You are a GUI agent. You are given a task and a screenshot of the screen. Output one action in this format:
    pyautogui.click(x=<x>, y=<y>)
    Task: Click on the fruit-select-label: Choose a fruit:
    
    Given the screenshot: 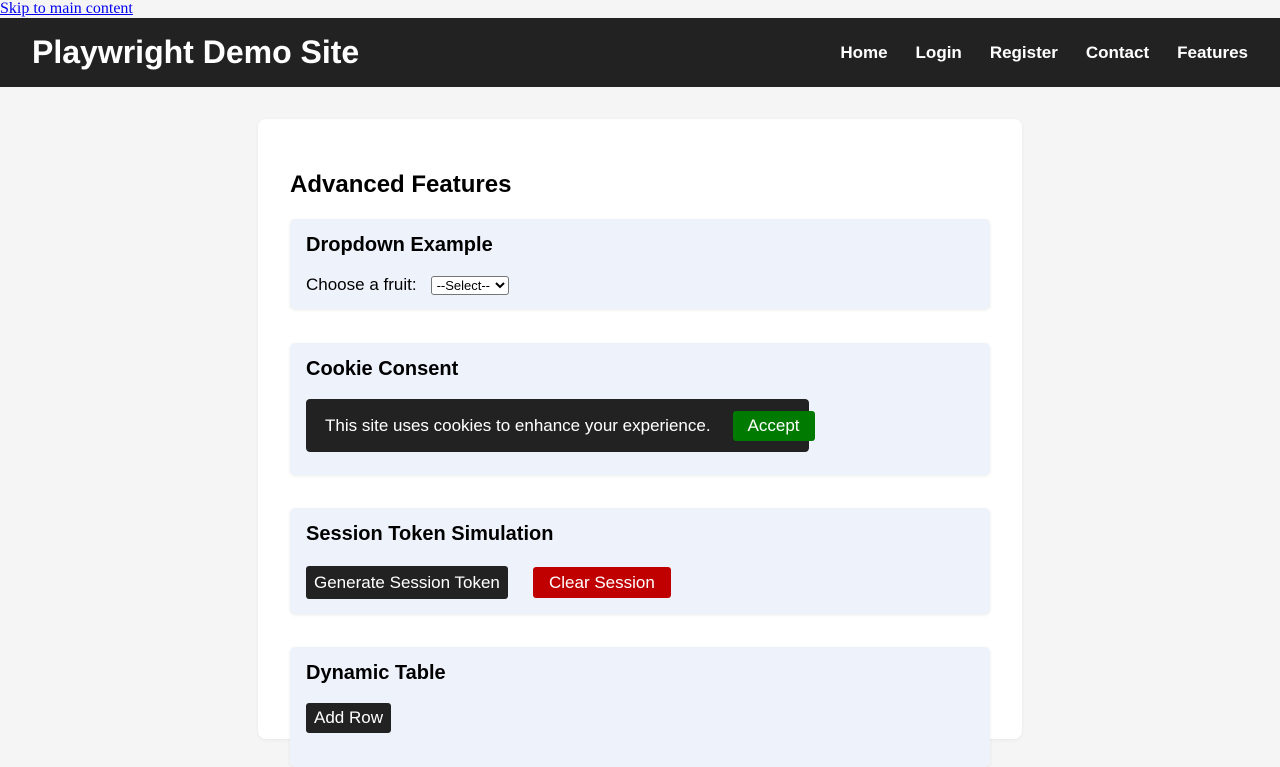 What is the action you would take?
    pyautogui.click(x=361, y=284)
    